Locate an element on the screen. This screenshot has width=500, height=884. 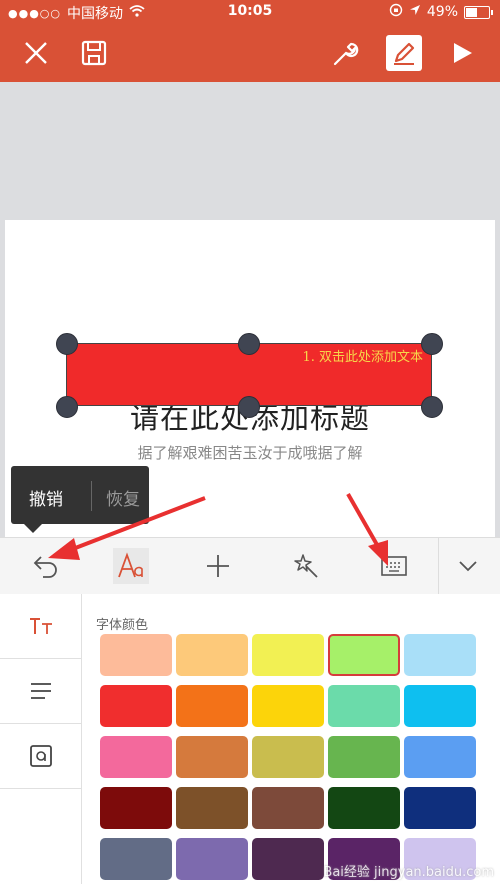
watermark: Bai经验 jingyan.baidu.com is located at coordinates (408, 872).